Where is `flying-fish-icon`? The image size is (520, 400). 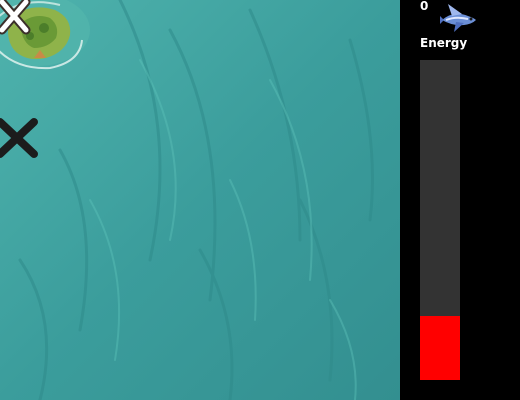 flying-fish-icon is located at coordinates (458, 18).